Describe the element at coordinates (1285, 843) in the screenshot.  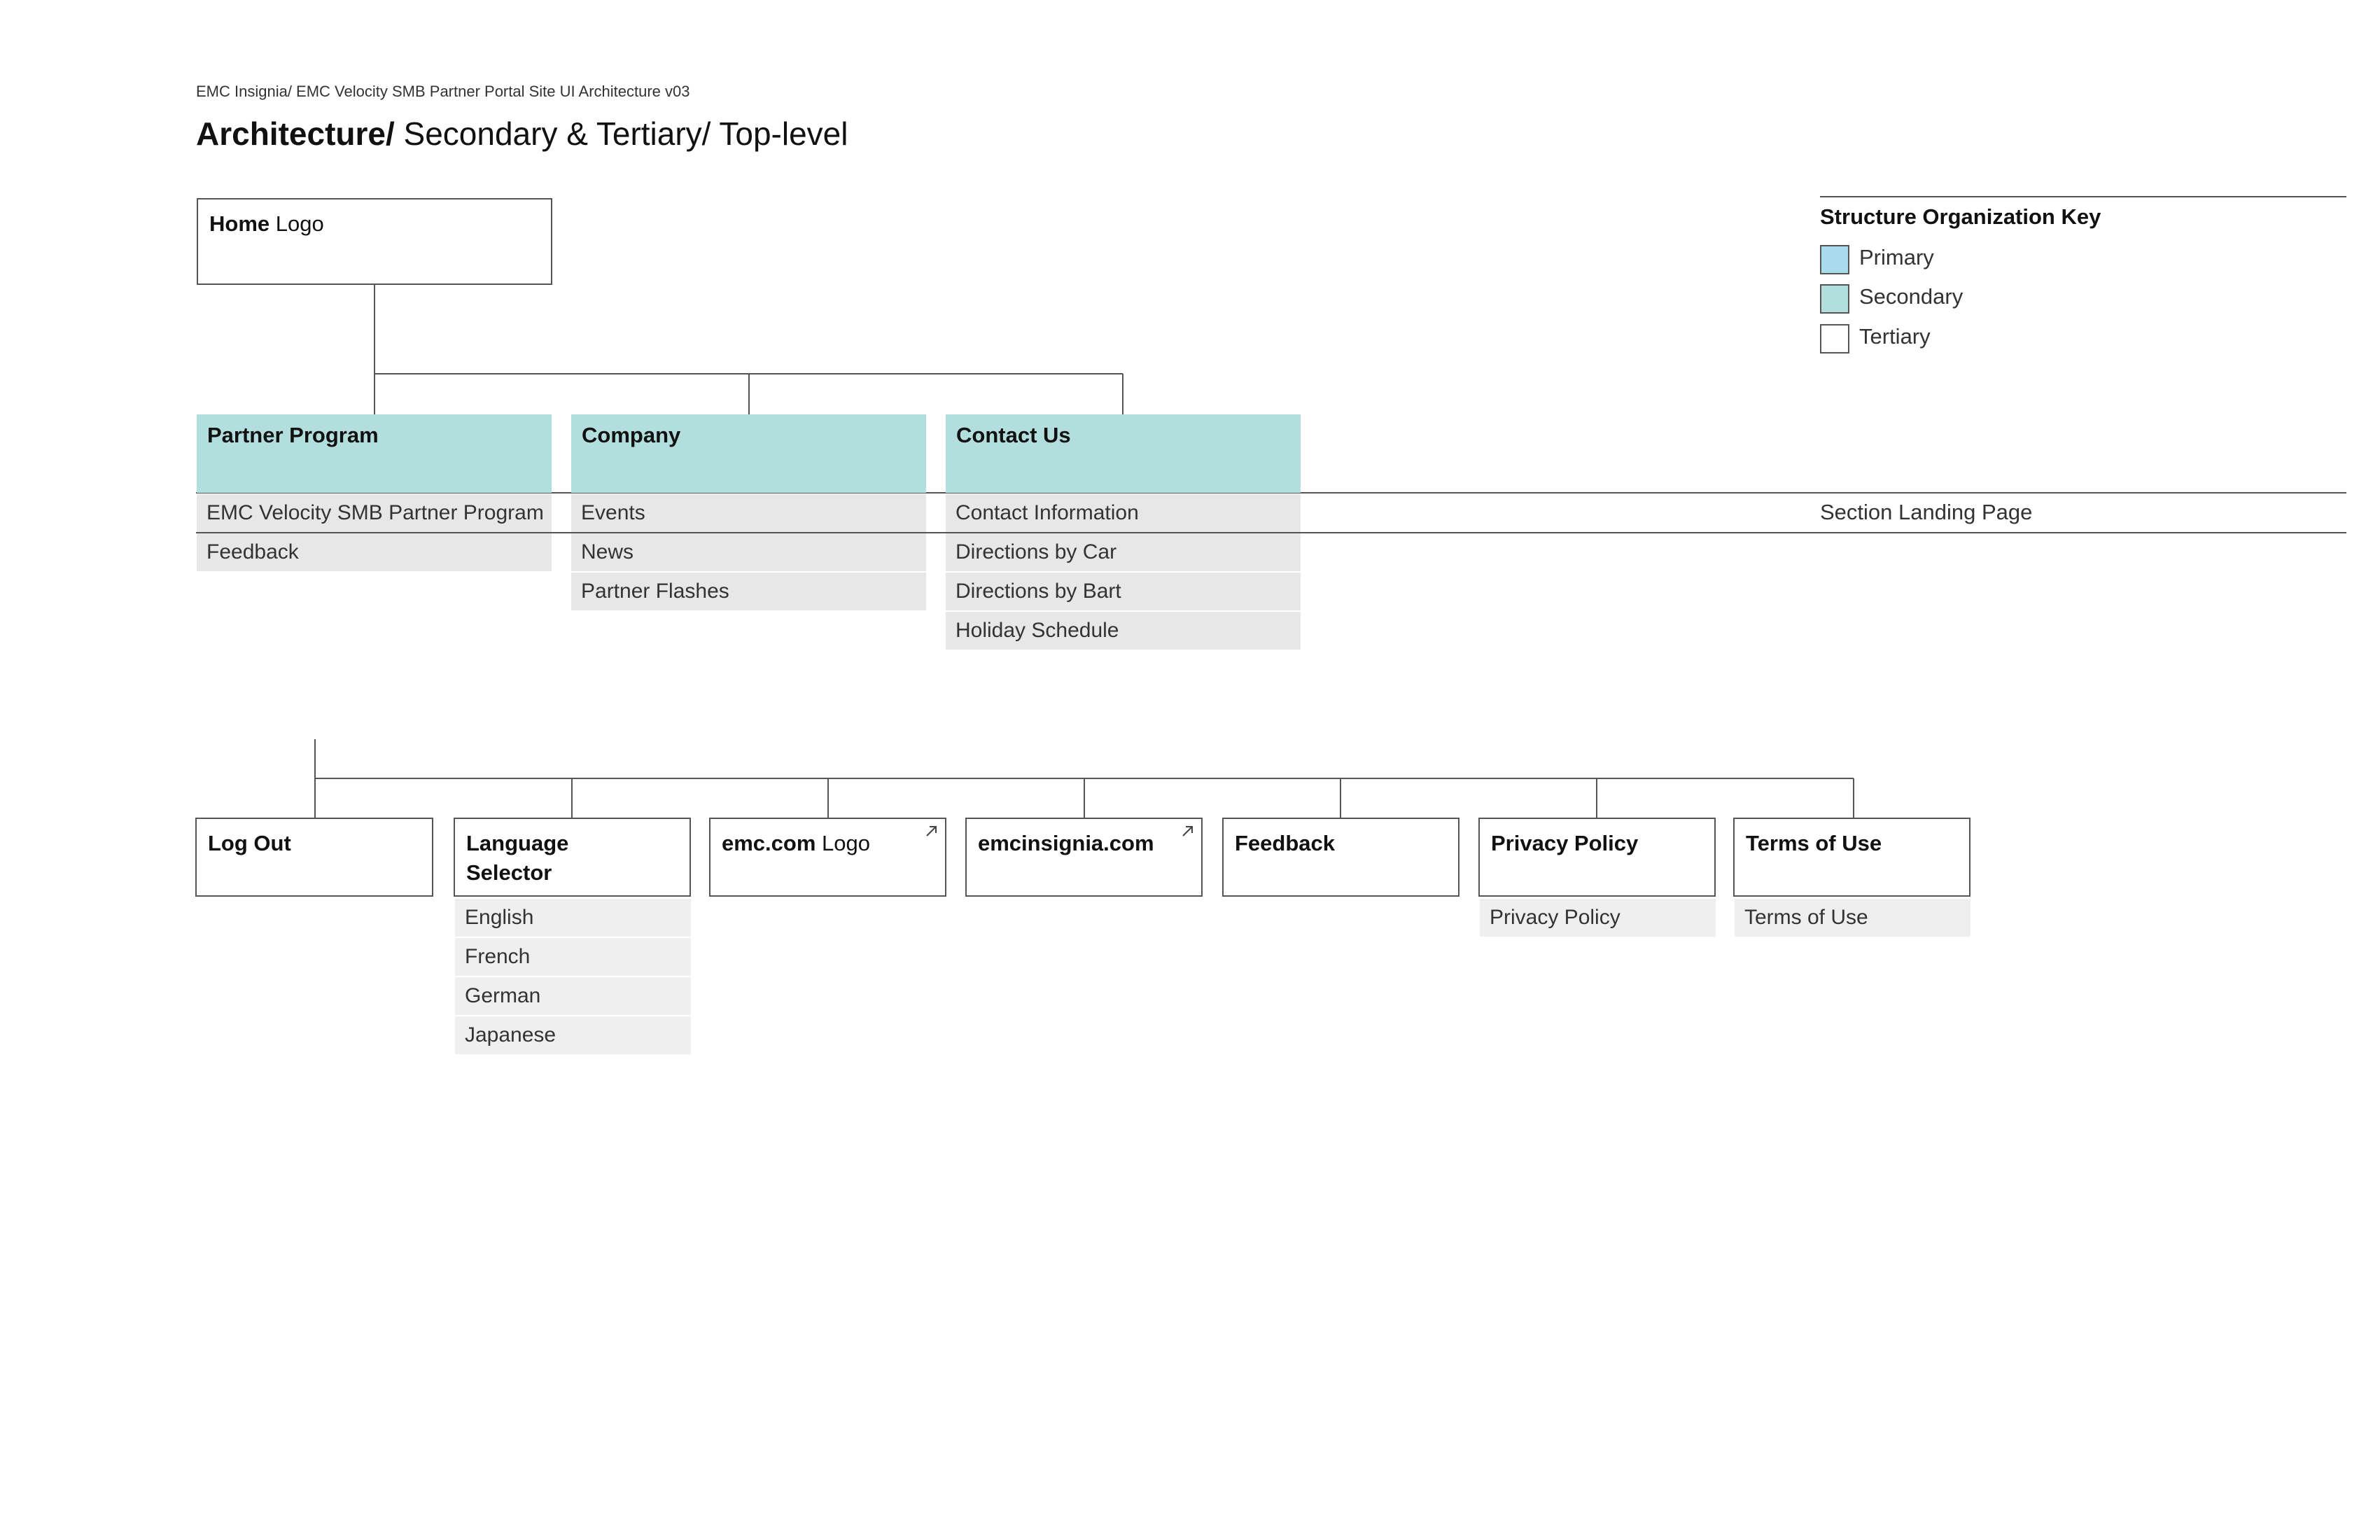
I see `utility-label: Feedback` at that location.